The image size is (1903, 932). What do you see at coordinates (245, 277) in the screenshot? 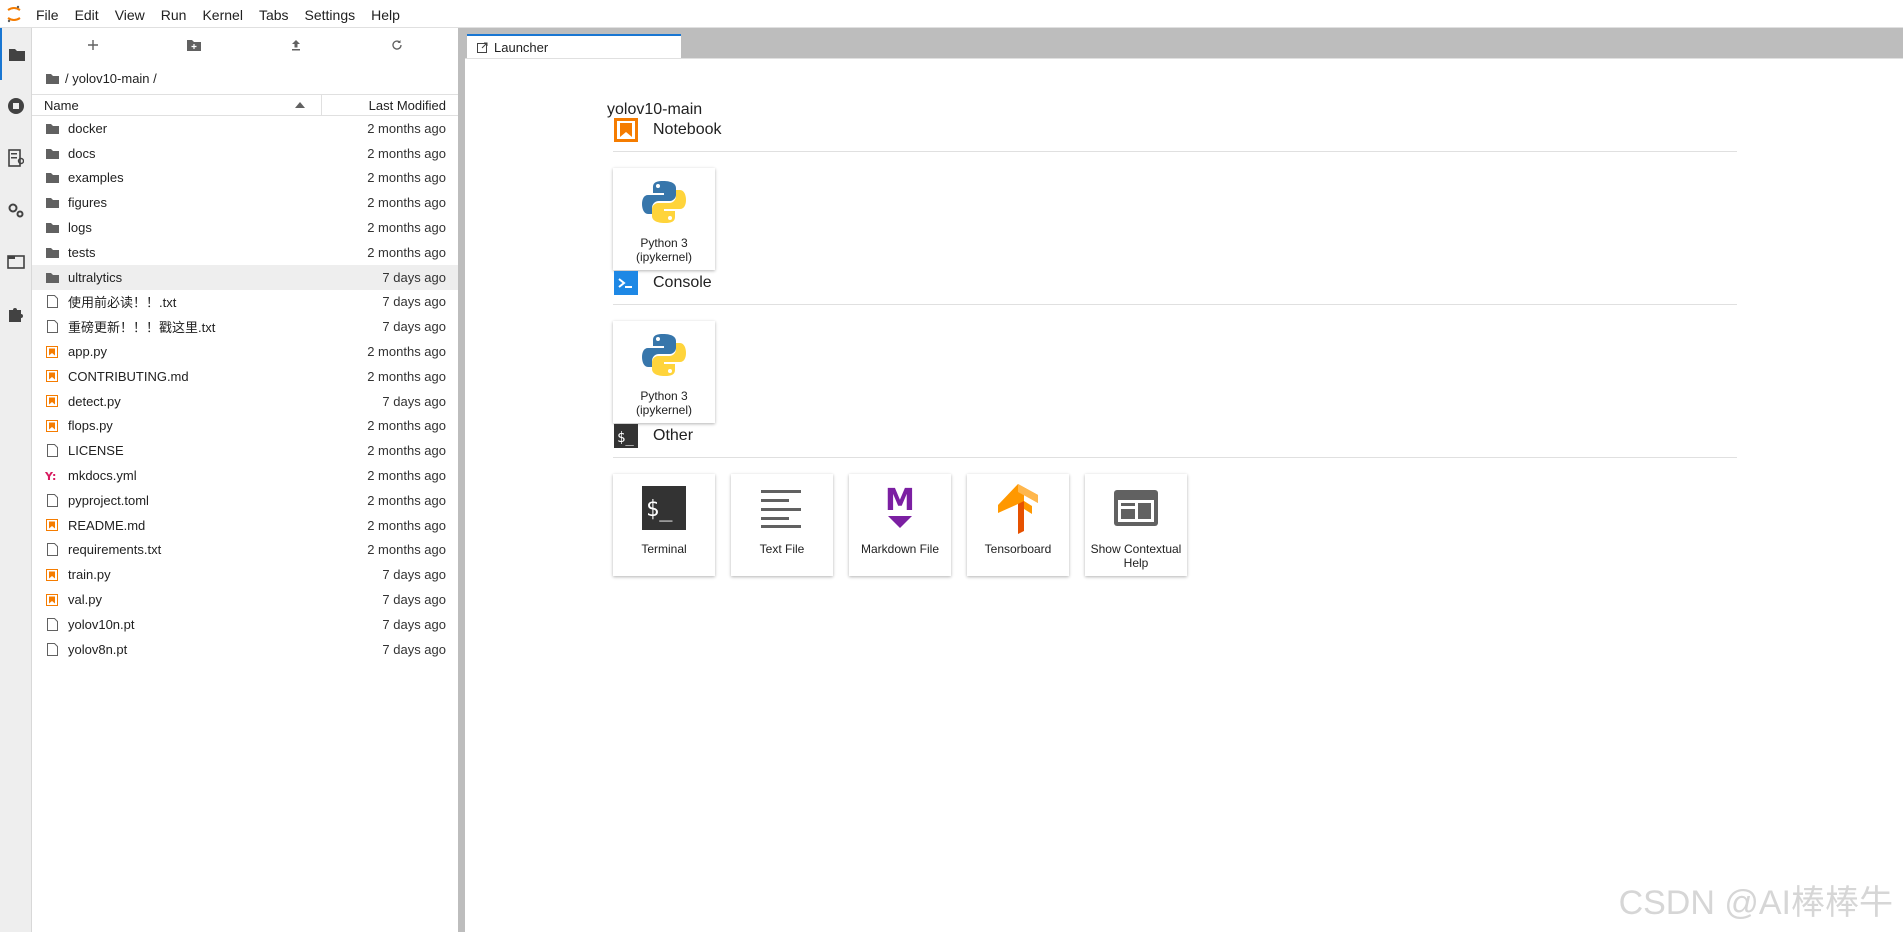
I see `file-list-item: ultralytics 7 days ago` at bounding box center [245, 277].